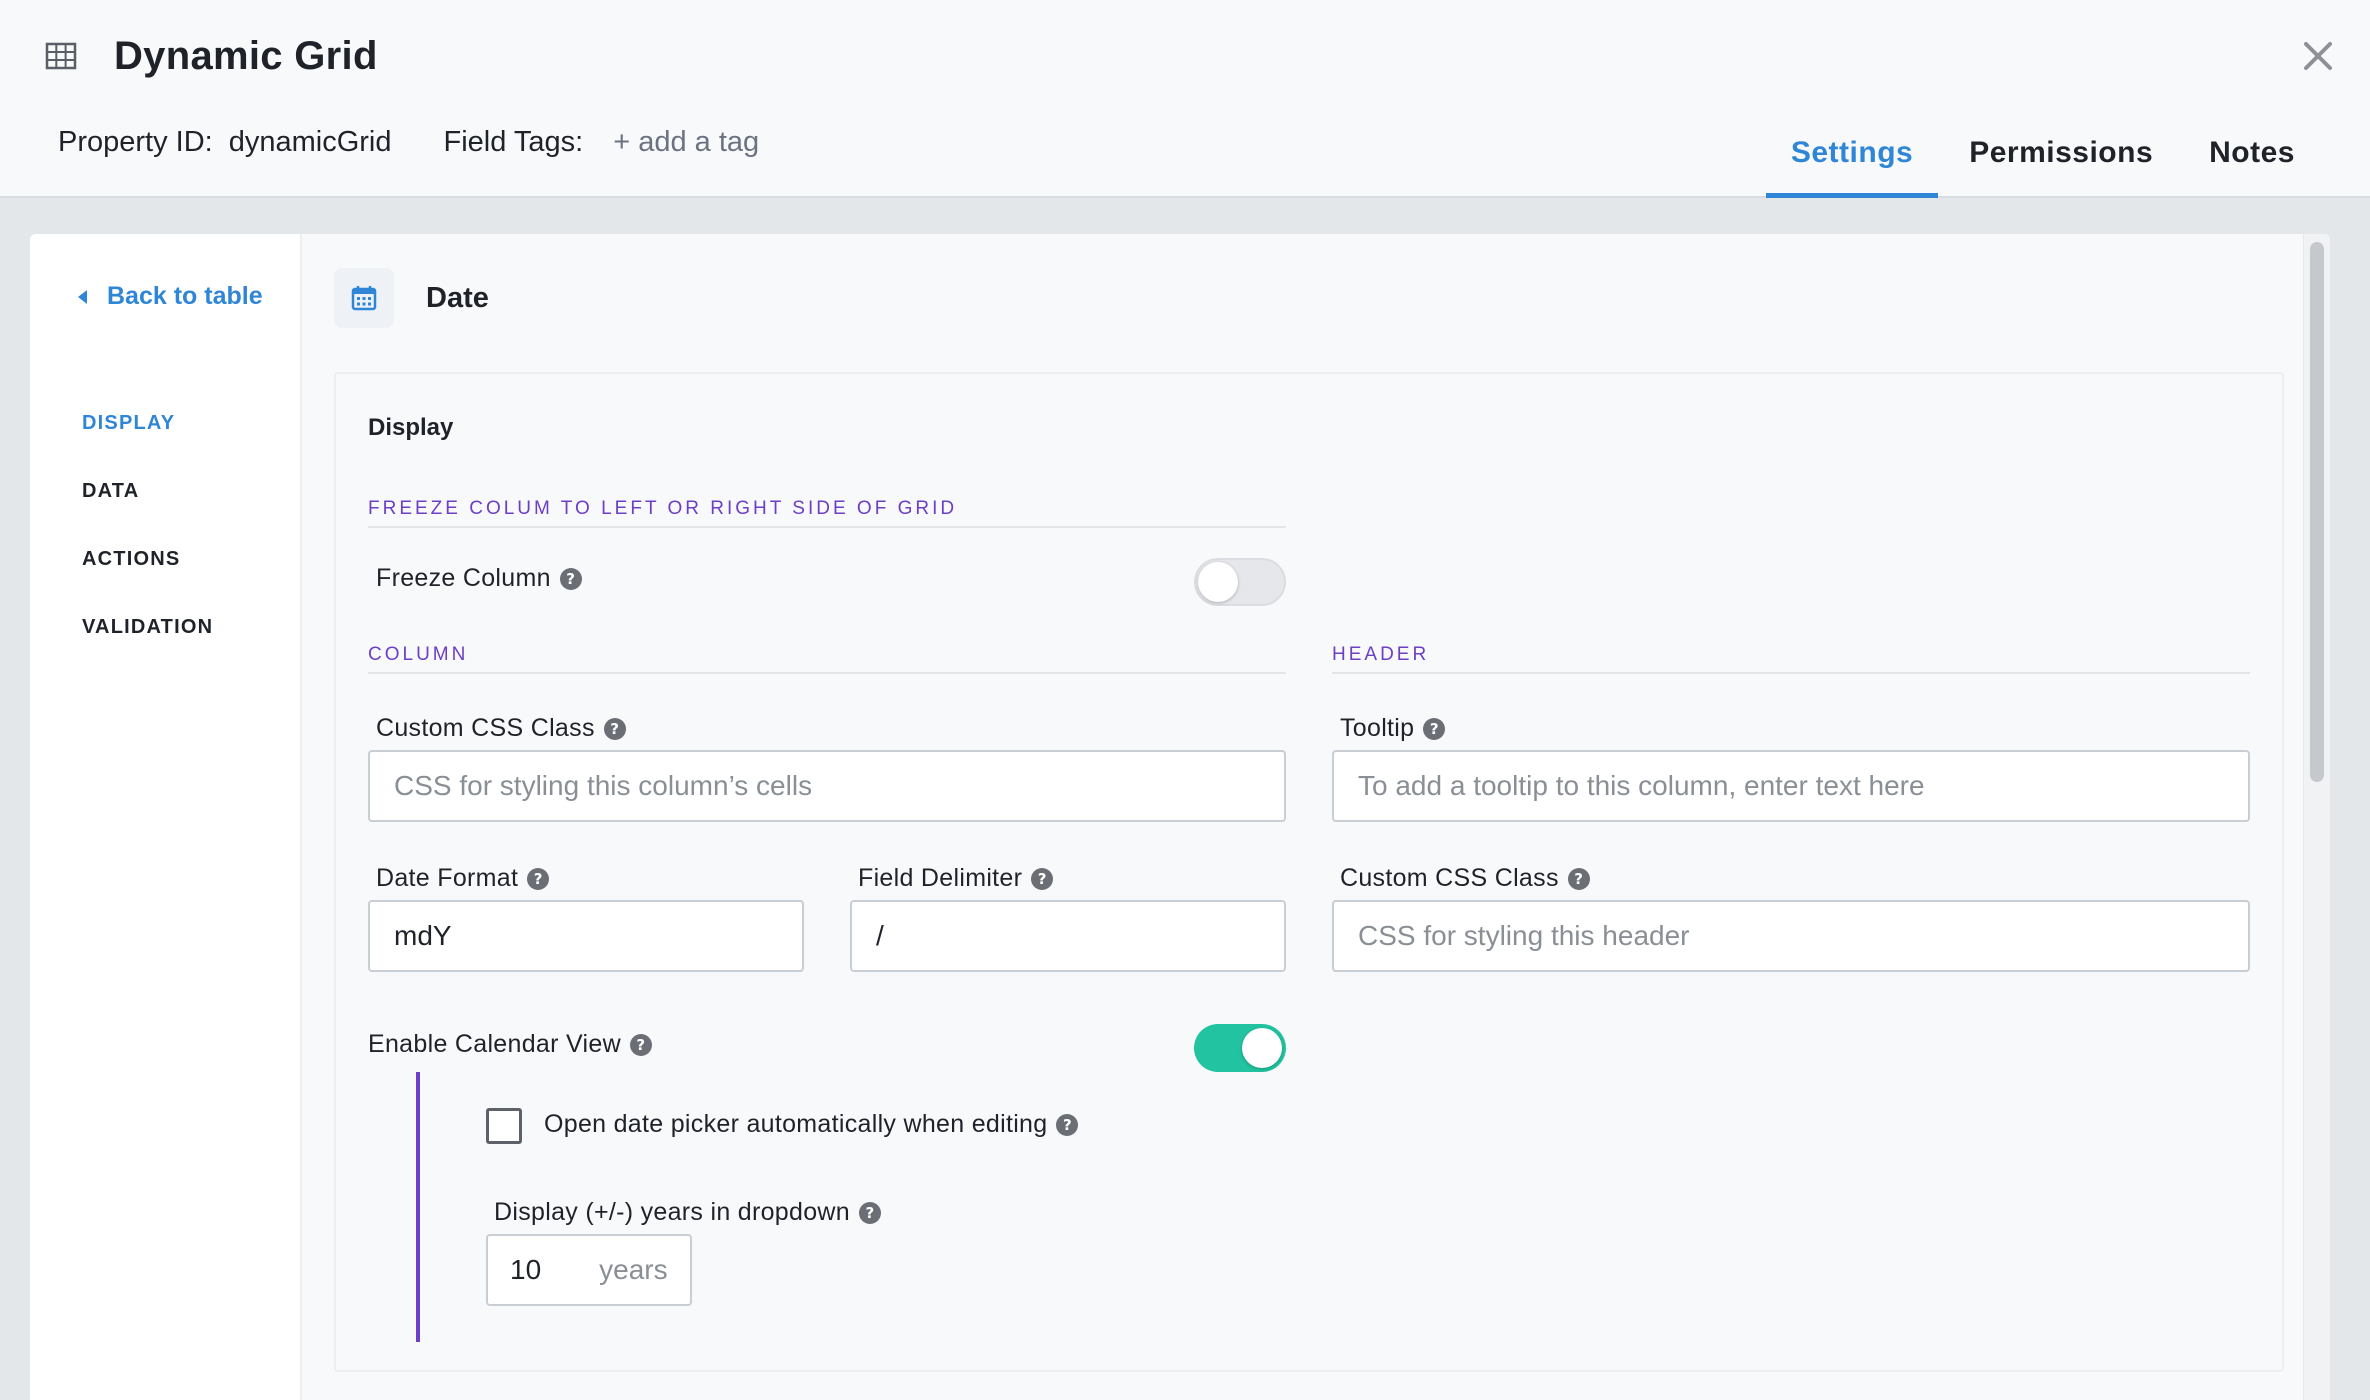  I want to click on sidebar-item-display: DISPLAY, so click(147, 446).